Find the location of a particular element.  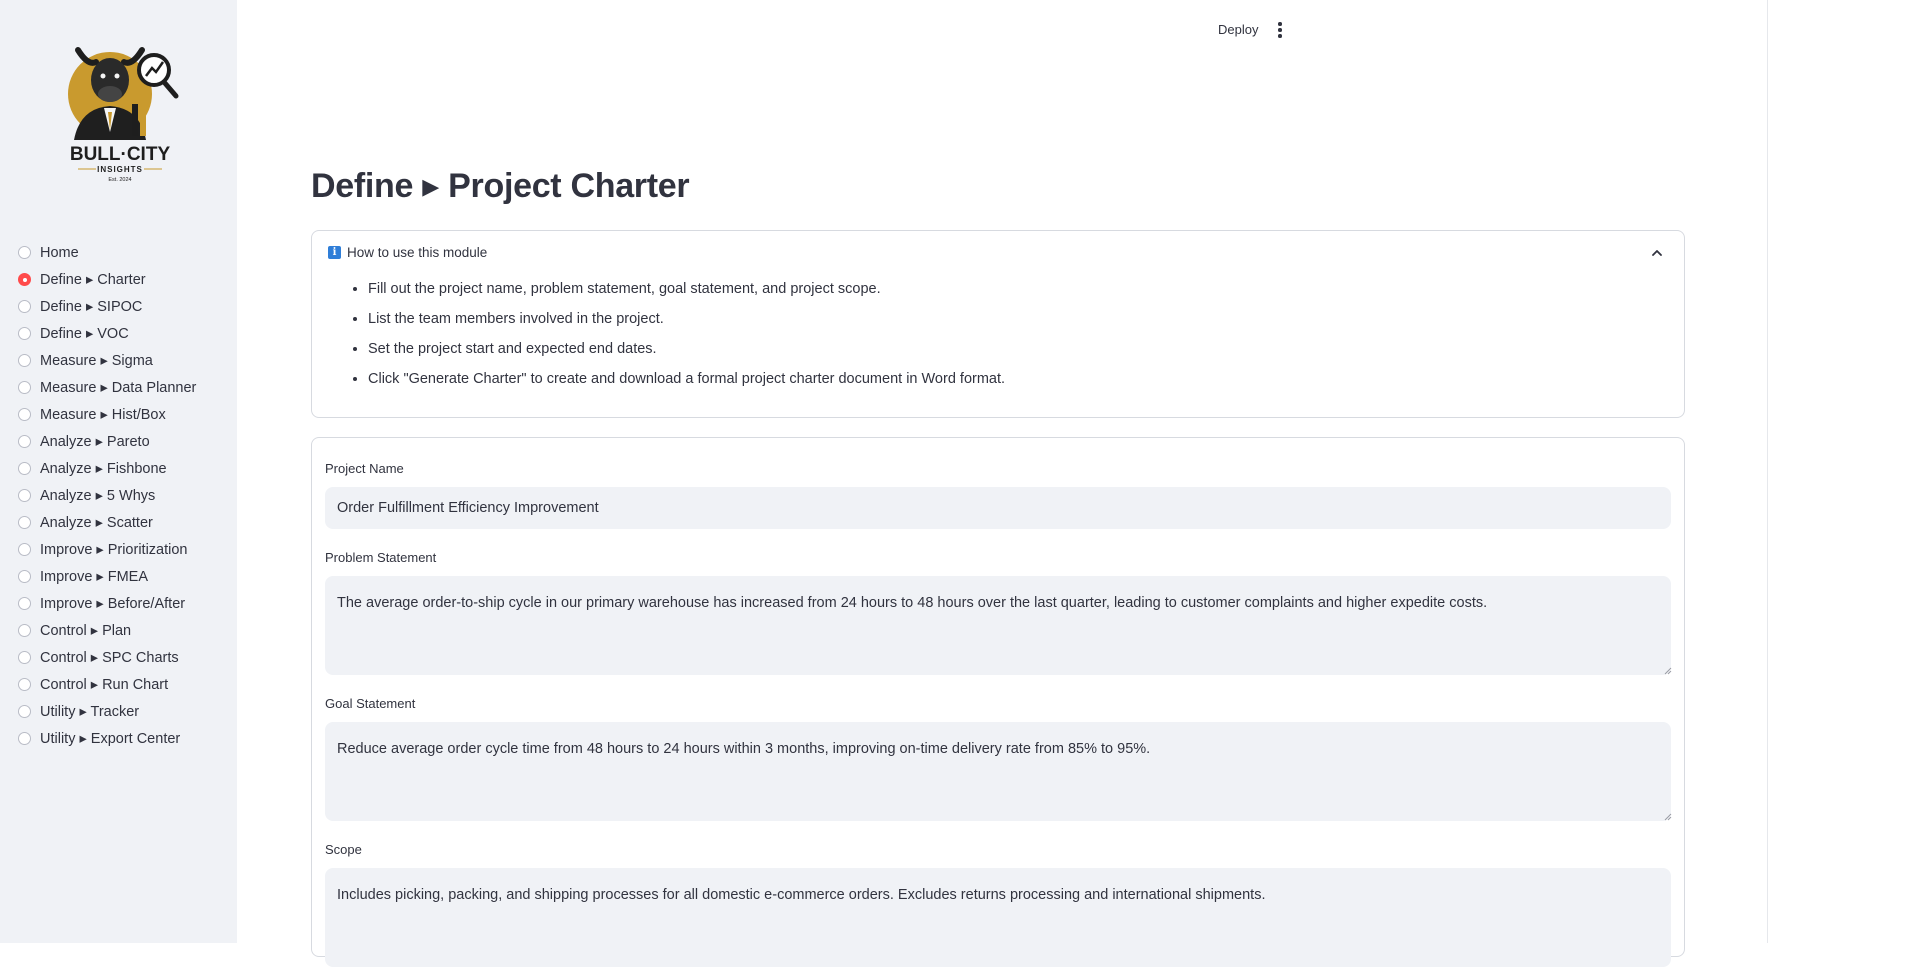

nav-item-label: Measure ▸ Data Planner is located at coordinates (118, 387).